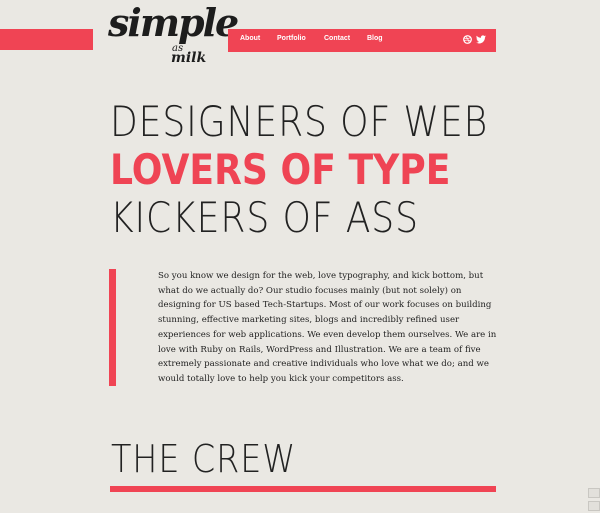 This screenshot has height=513, width=600. What do you see at coordinates (467, 39) in the screenshot?
I see `dribbble-icon` at bounding box center [467, 39].